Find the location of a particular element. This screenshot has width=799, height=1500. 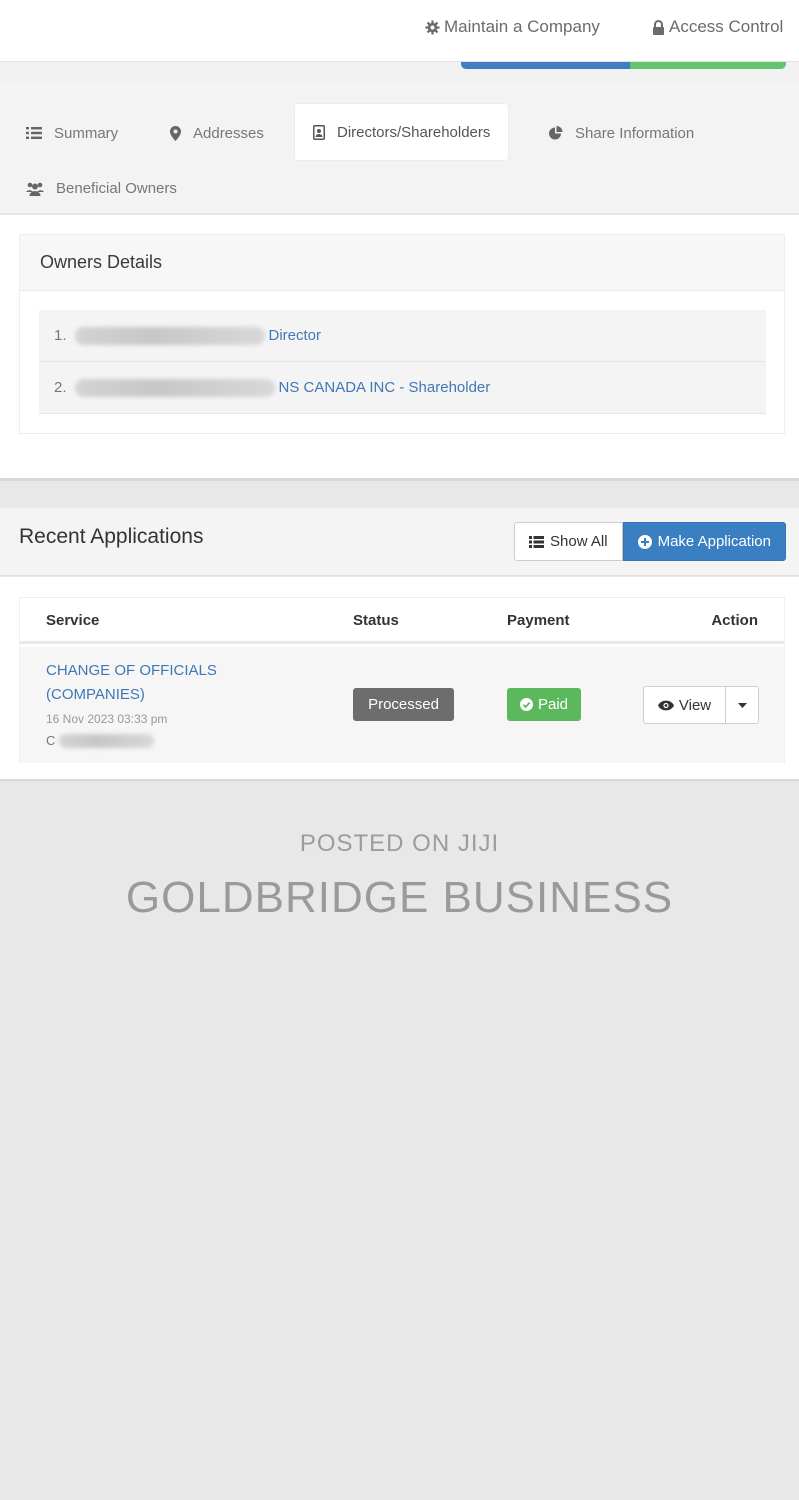

payment-badge: Paid is located at coordinates (544, 704).